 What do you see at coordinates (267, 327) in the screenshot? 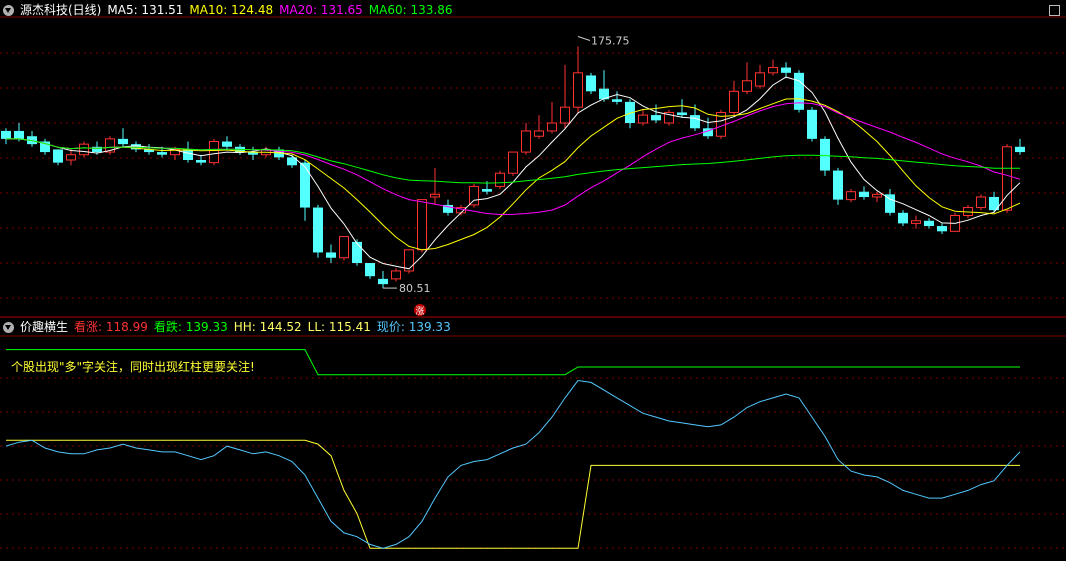
I see `hh-label: HH: 144.52` at bounding box center [267, 327].